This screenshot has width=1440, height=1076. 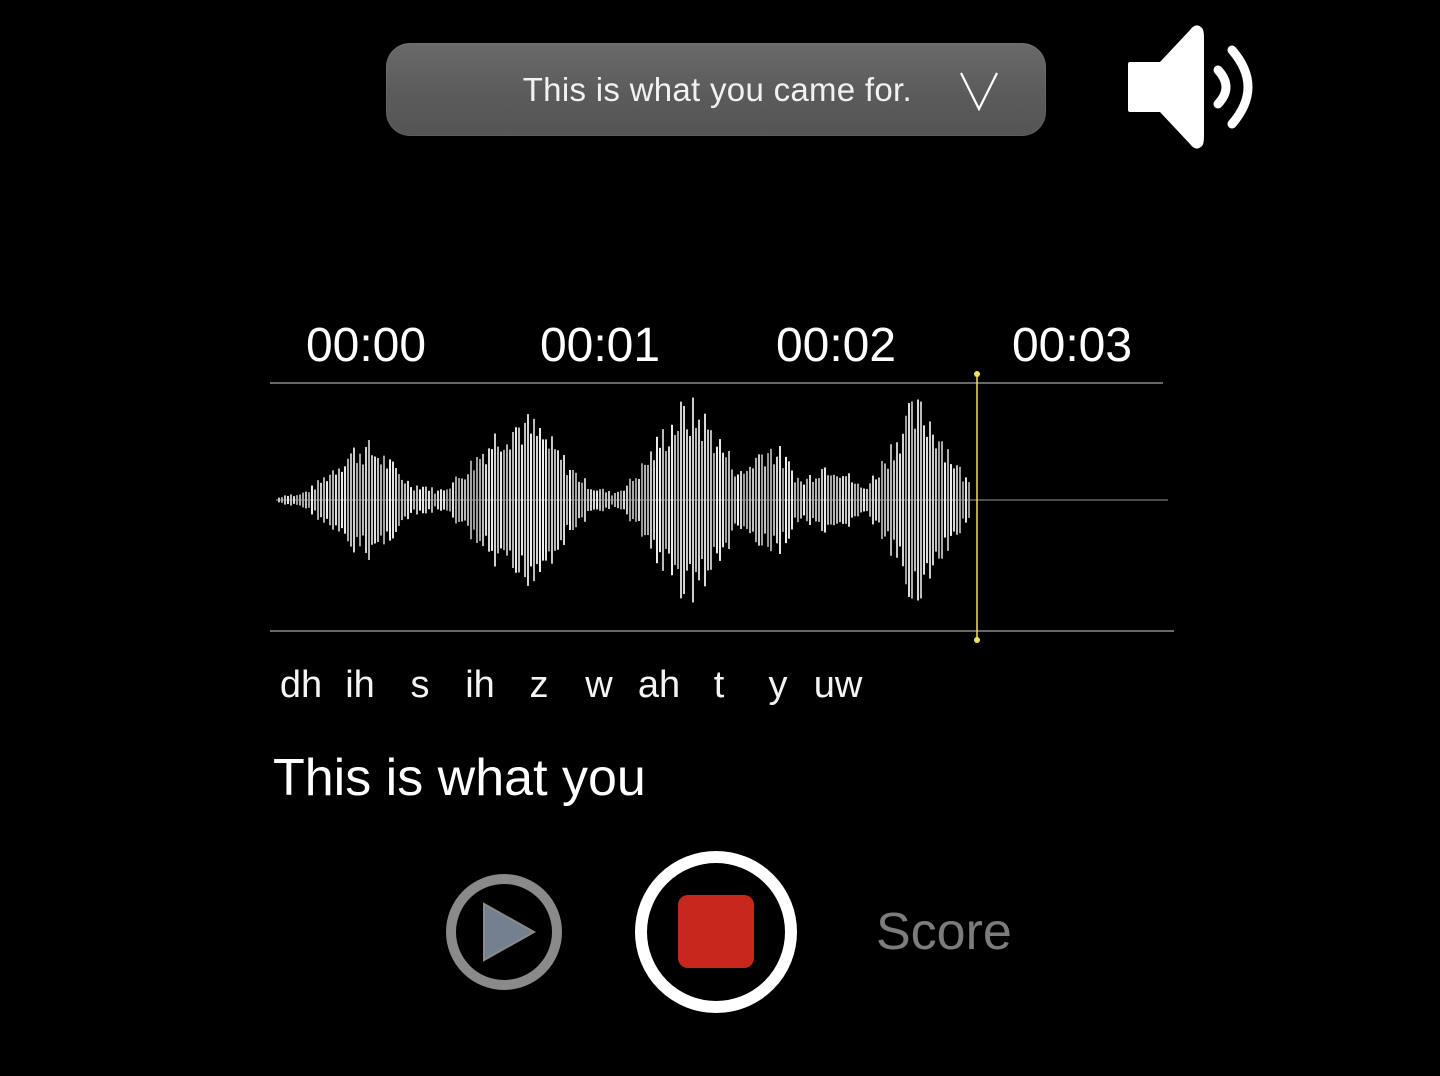 I want to click on phoneme-label: s, so click(x=420, y=685).